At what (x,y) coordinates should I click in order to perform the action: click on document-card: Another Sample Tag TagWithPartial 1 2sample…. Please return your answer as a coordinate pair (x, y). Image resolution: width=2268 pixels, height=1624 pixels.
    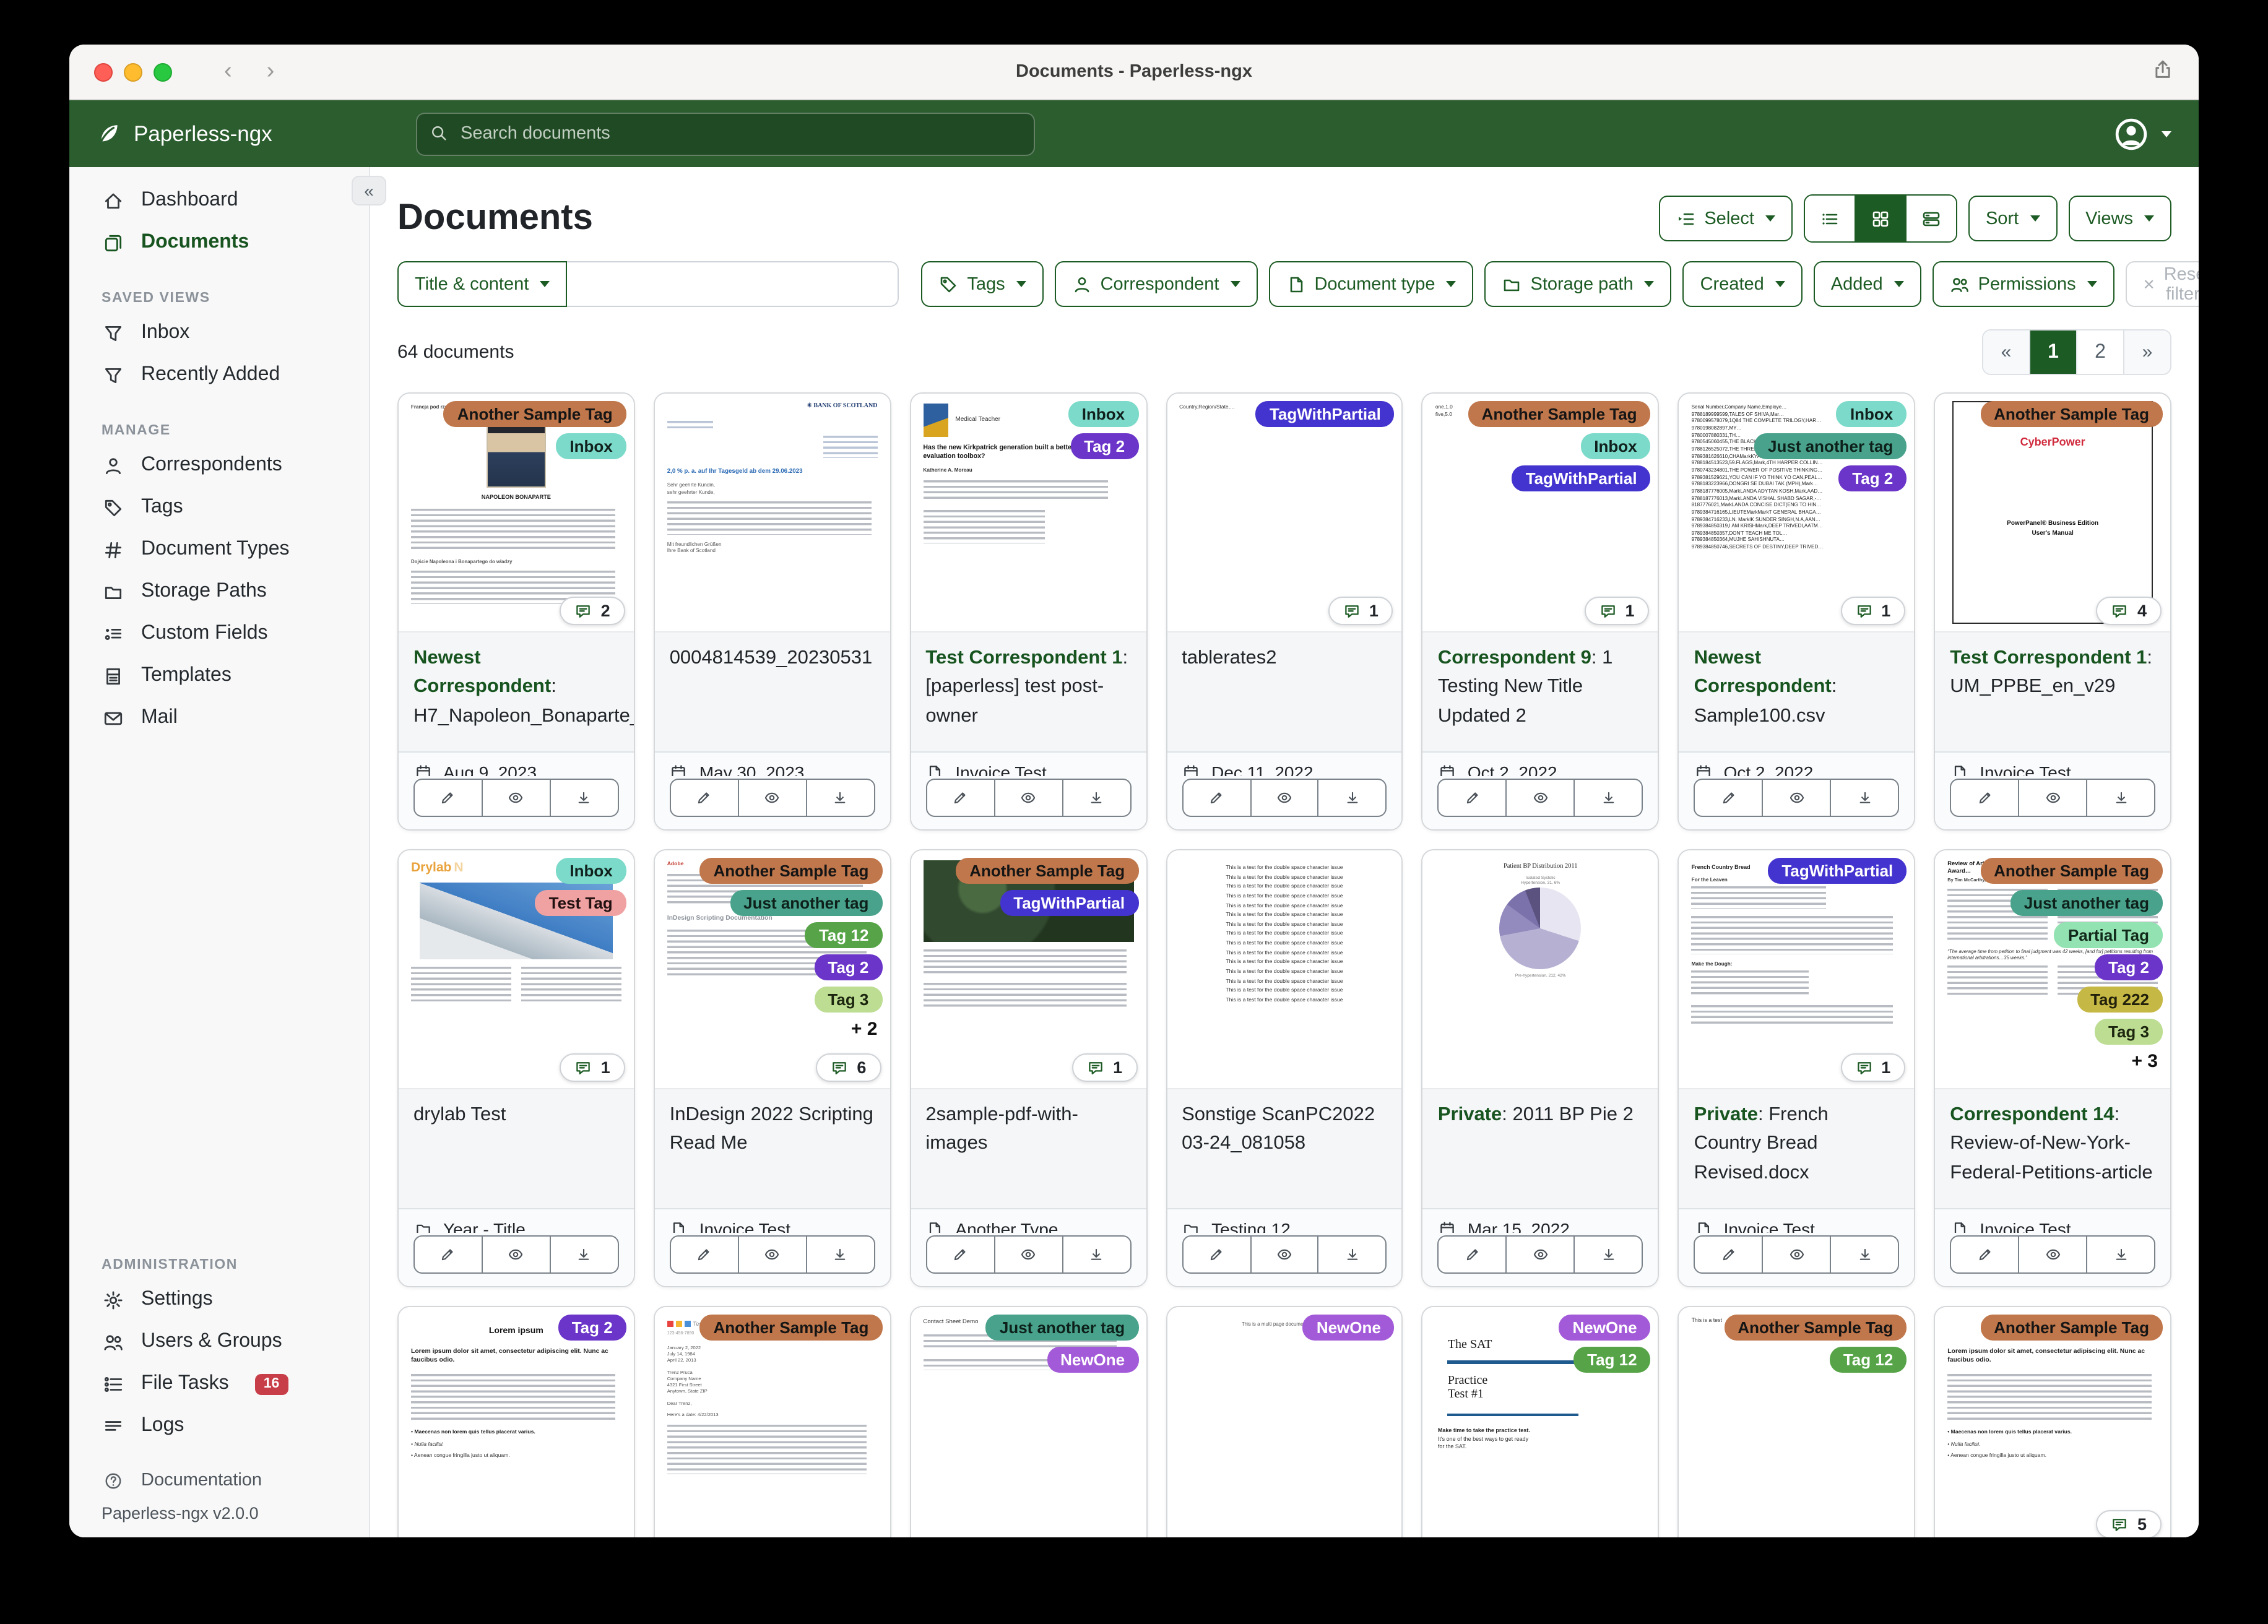
    Looking at the image, I should click on (1028, 1068).